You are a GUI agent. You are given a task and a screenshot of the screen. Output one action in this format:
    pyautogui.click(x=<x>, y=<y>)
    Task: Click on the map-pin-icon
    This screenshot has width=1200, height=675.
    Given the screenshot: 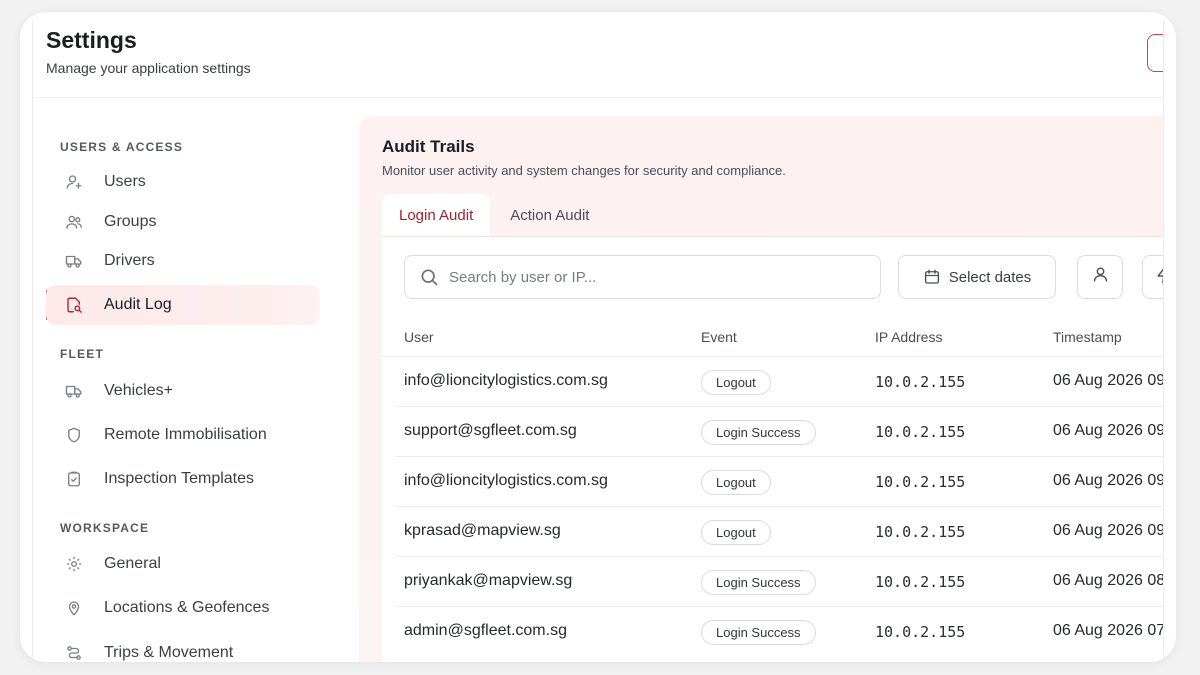 What is the action you would take?
    pyautogui.click(x=74, y=608)
    